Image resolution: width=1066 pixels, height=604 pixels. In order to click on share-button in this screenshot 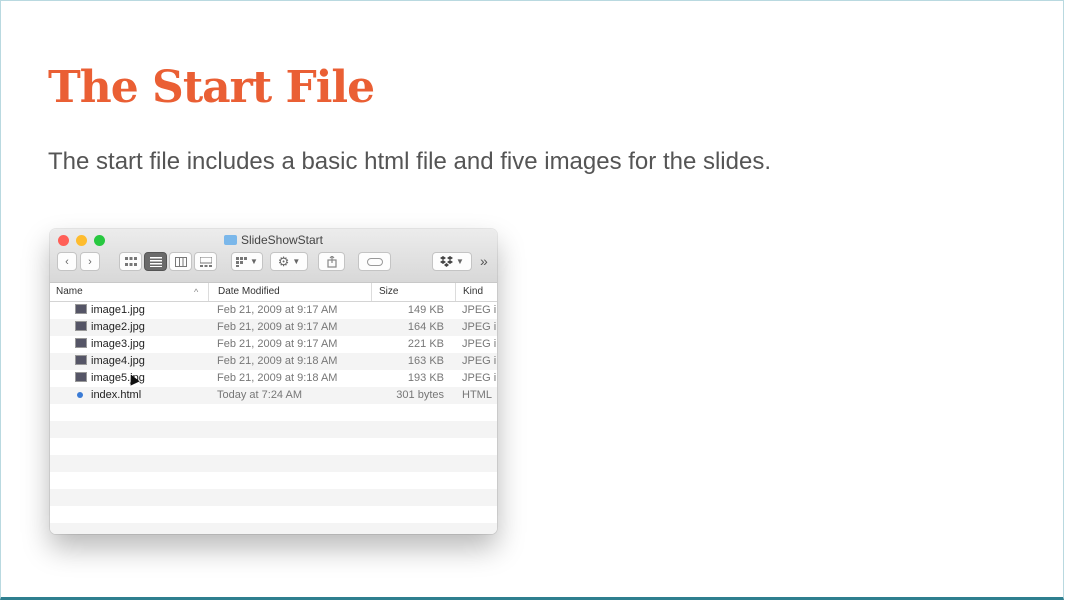, I will do `click(331, 261)`.